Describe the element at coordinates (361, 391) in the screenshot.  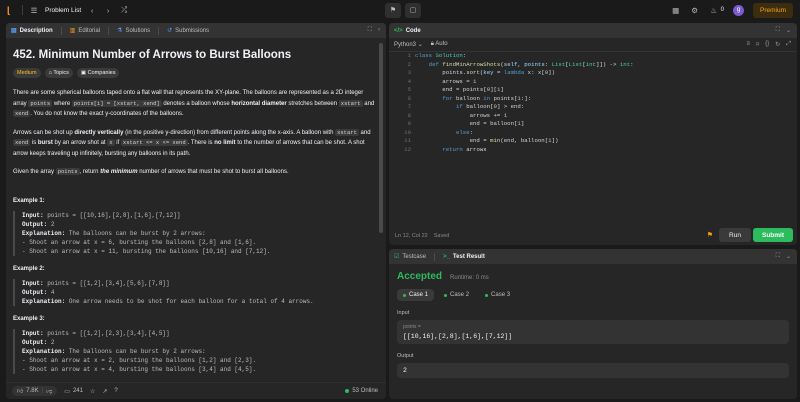
I see `online-indicator: 53 Online` at that location.